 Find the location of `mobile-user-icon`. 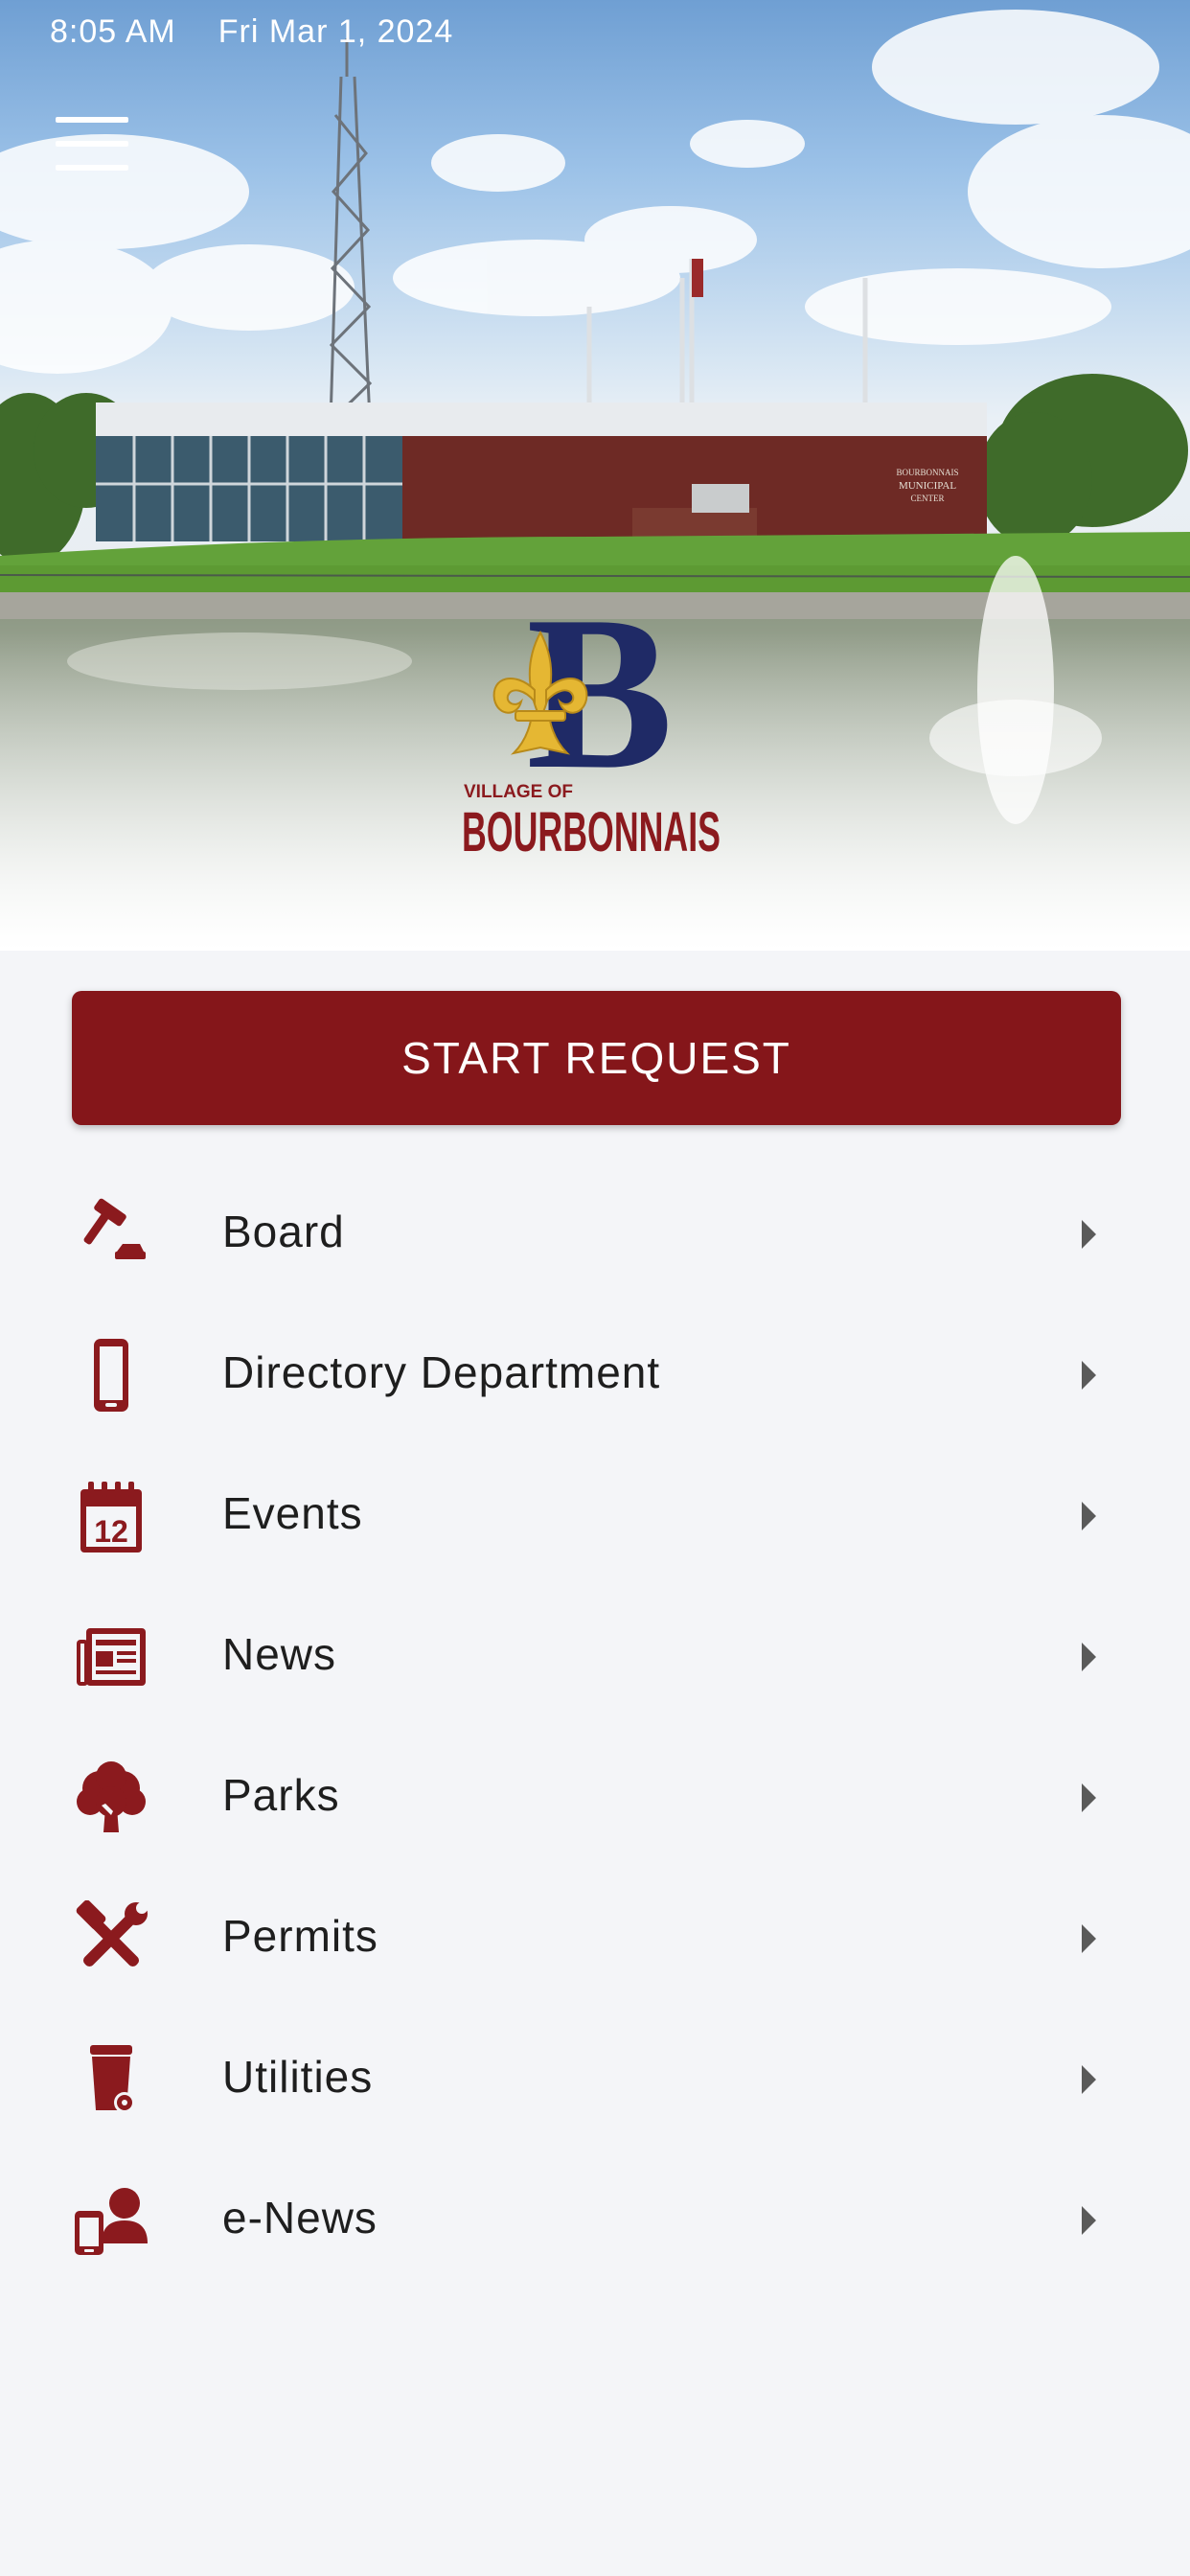

mobile-user-icon is located at coordinates (111, 2220).